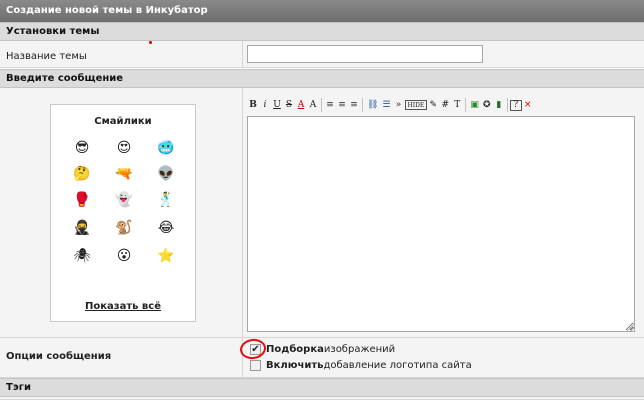 The height and width of the screenshot is (400, 644). I want to click on align-right-button: ≡, so click(354, 105).